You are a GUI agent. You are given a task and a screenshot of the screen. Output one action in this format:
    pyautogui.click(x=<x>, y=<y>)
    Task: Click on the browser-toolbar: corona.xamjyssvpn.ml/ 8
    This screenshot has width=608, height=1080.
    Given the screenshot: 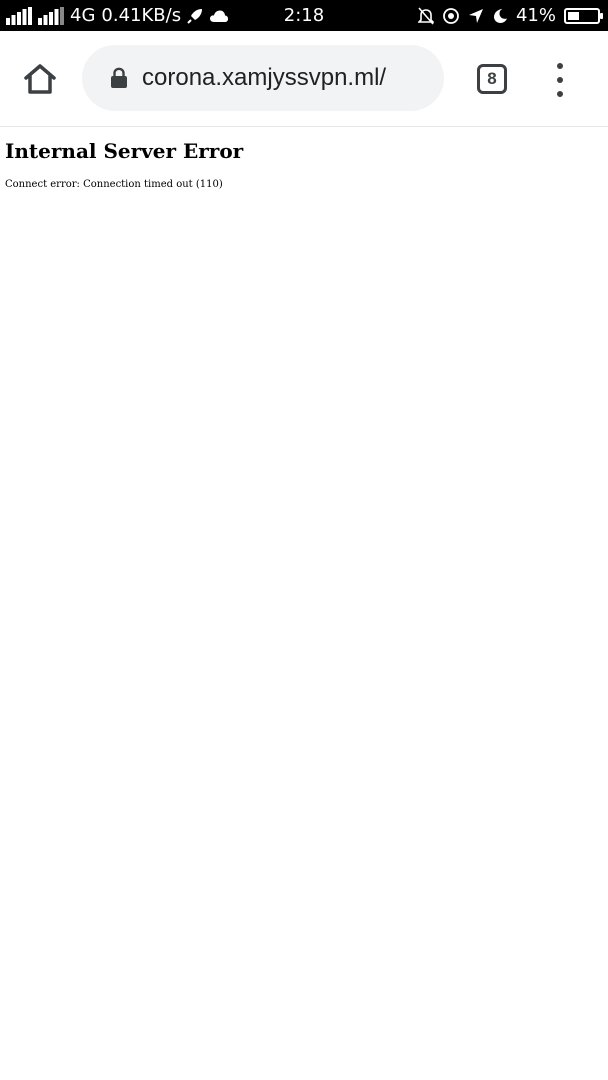 What is the action you would take?
    pyautogui.click(x=304, y=79)
    